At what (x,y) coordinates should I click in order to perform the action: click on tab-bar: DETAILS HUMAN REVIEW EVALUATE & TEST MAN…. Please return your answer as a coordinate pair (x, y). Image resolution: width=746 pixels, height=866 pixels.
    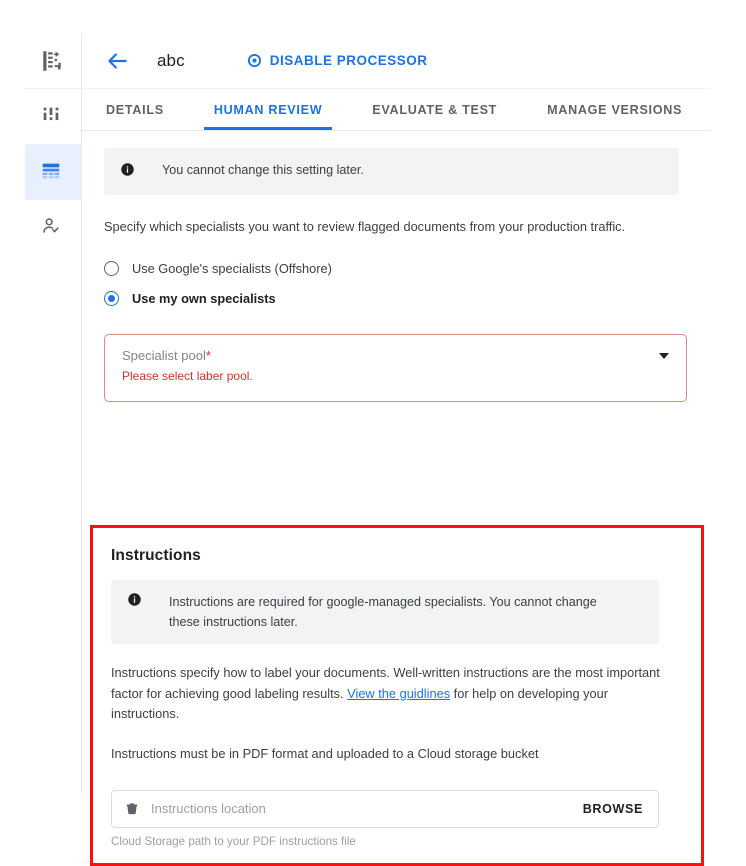
    Looking at the image, I should click on (396, 110).